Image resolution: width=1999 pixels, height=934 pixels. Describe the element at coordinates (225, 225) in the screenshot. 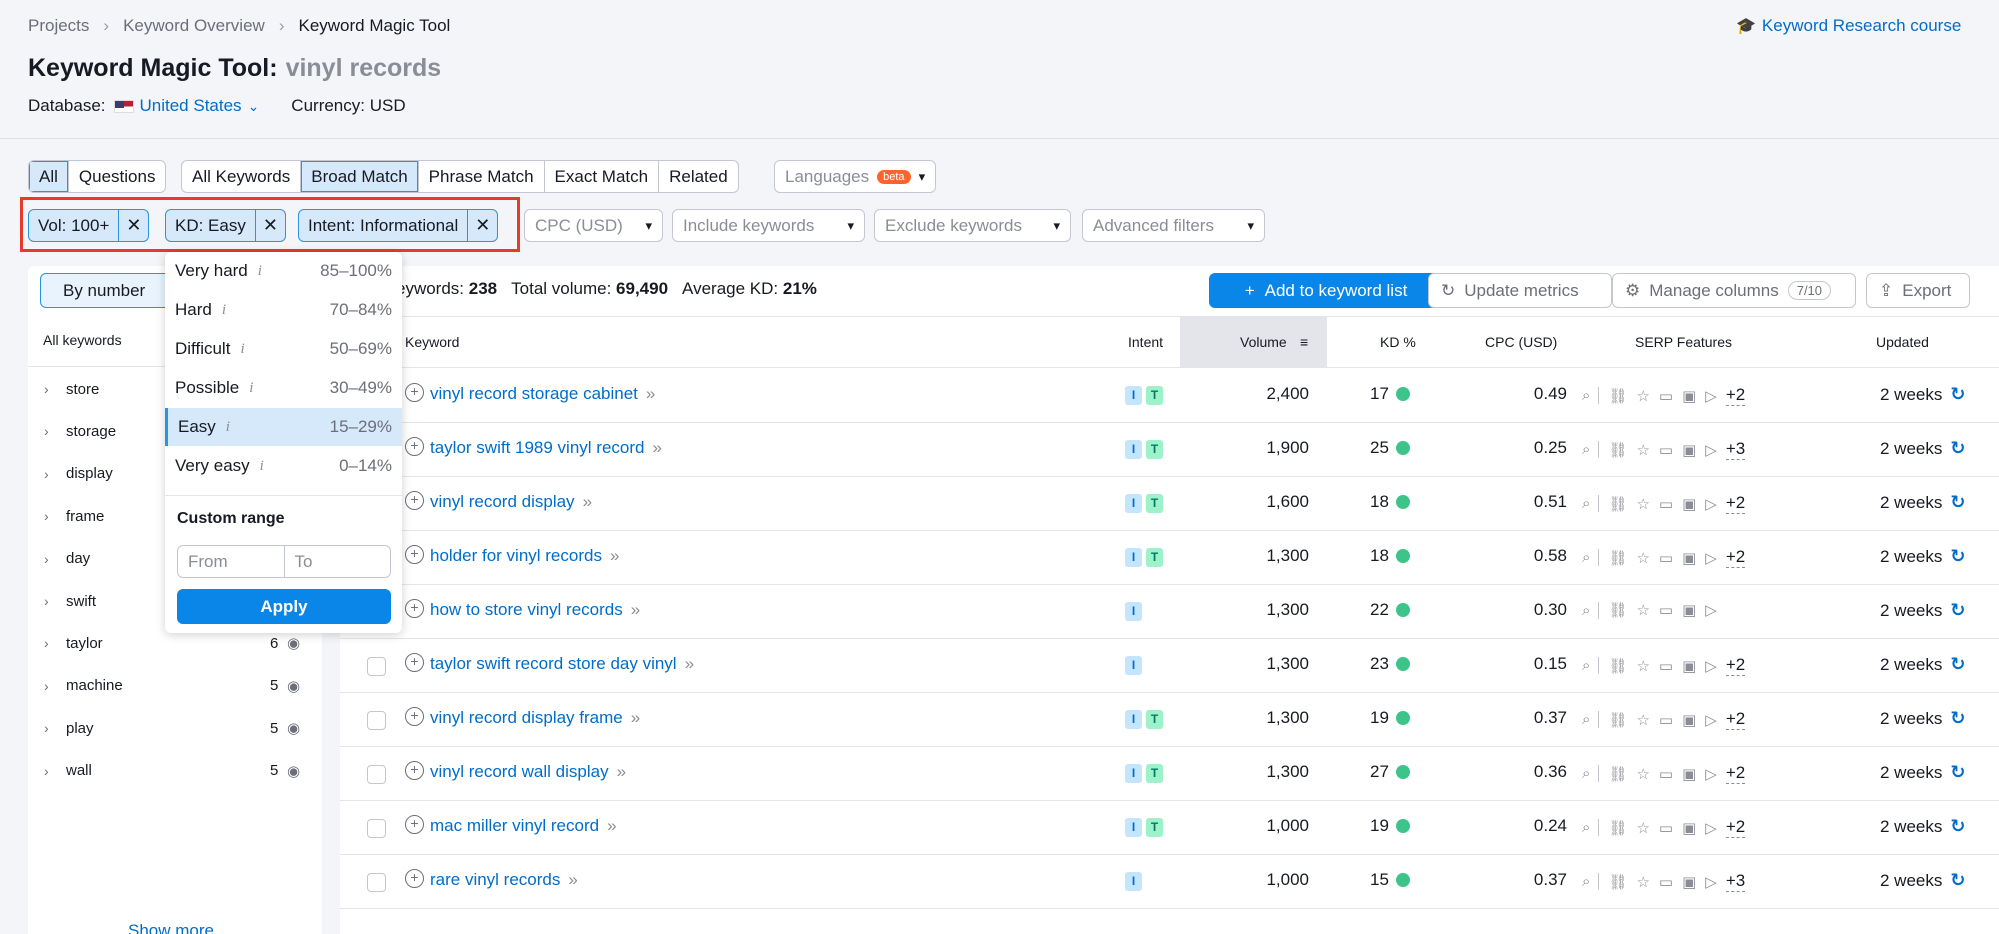

I see `filter-chip-kd: KD: Easy ✕` at that location.